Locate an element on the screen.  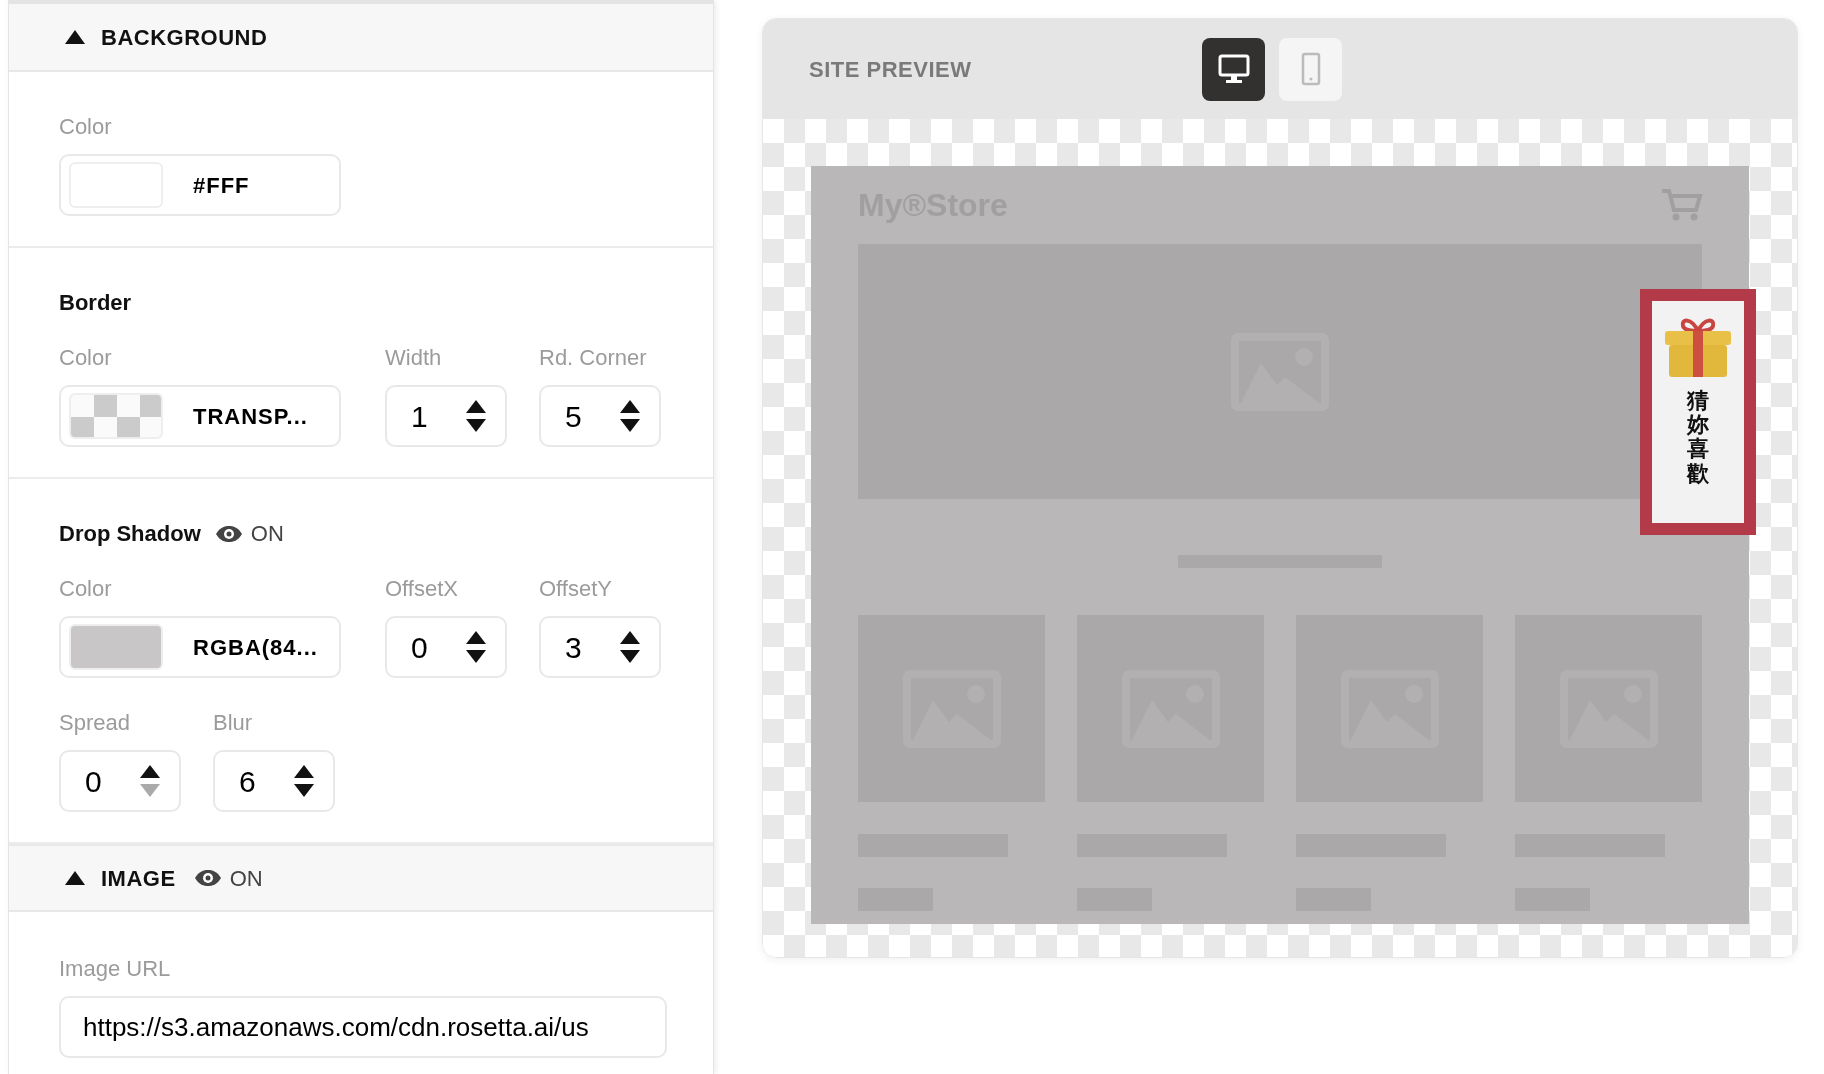
group-title: Drop Shadow is located at coordinates (130, 534).